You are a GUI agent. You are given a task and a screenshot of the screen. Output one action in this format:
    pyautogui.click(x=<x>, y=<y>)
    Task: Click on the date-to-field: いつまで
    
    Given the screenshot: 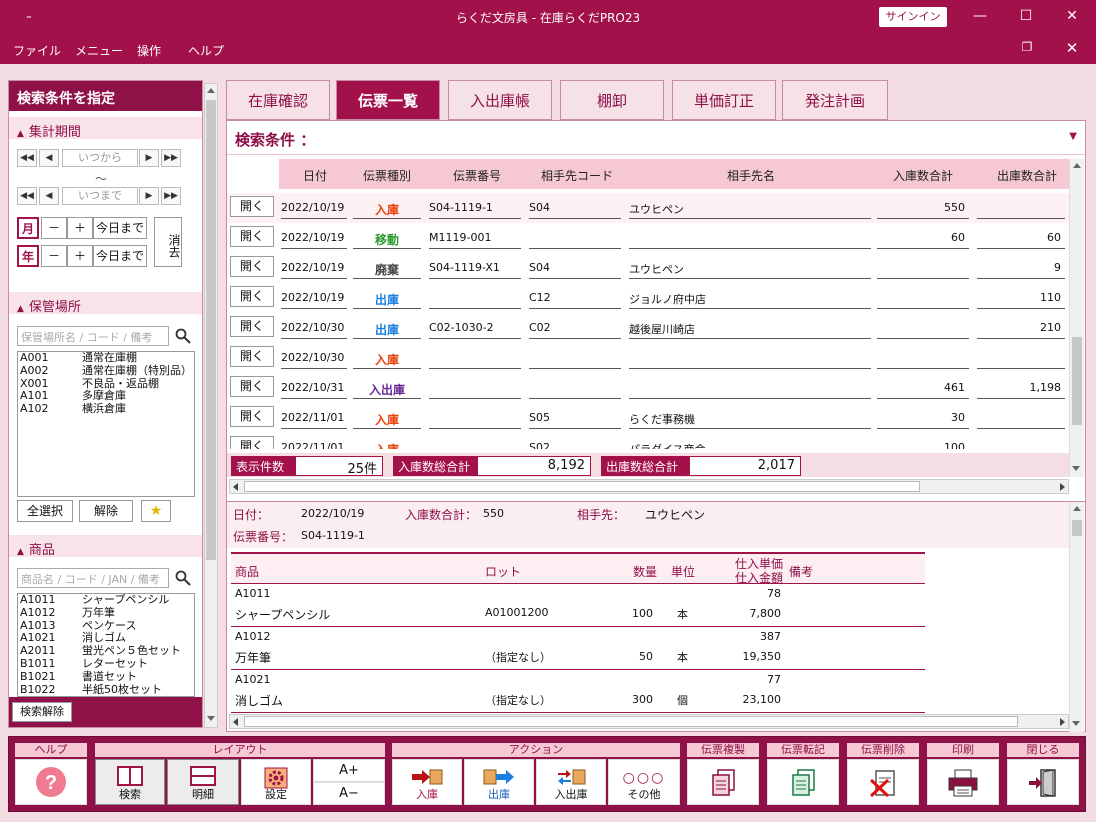 What is the action you would take?
    pyautogui.click(x=100, y=196)
    